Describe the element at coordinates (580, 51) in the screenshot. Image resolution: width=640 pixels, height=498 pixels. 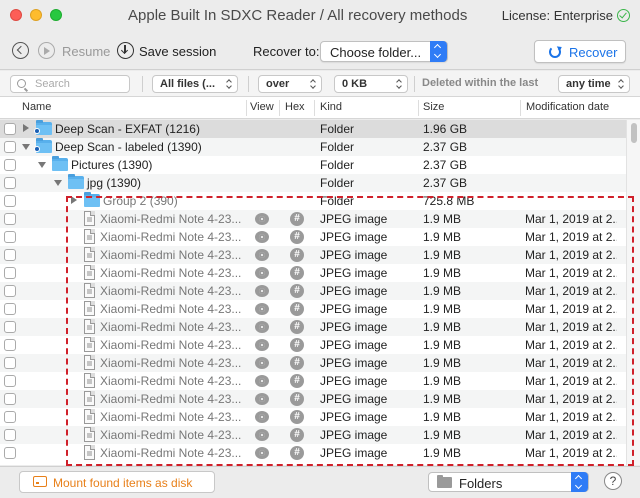
I see `recover-button: Recover` at that location.